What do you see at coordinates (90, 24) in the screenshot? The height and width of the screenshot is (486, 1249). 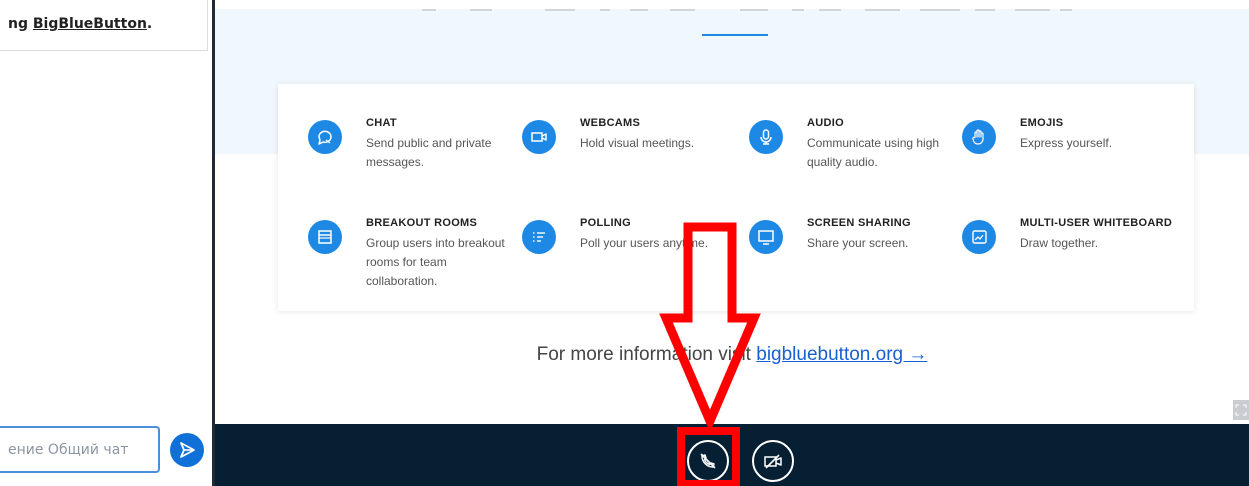 I see `chat-message-link: BigBlueButton` at bounding box center [90, 24].